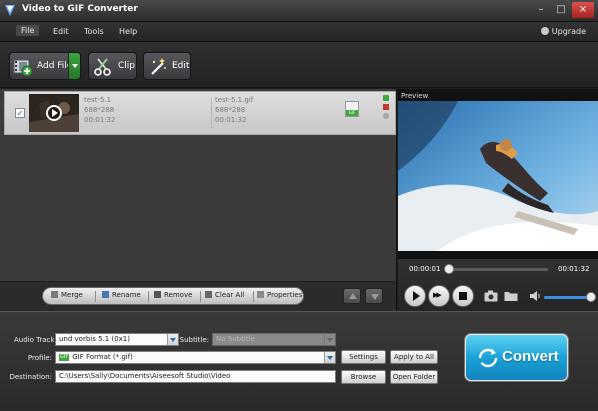  What do you see at coordinates (363, 357) in the screenshot?
I see `settings-button: Settings` at bounding box center [363, 357].